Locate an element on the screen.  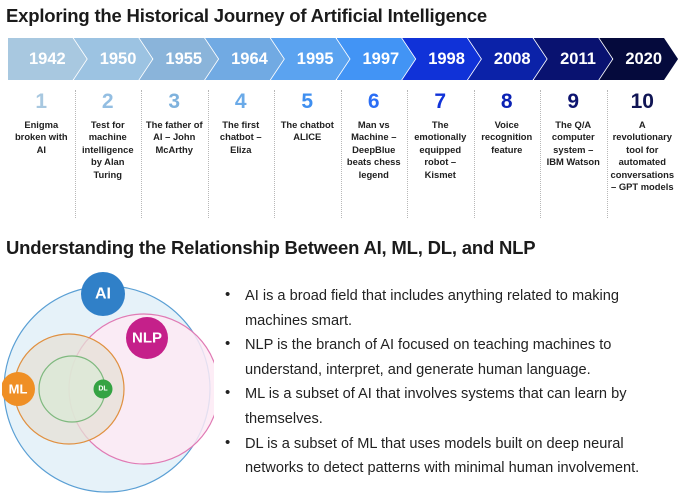
venn-diagram: AI NLP ML DL is located at coordinates (108, 386).